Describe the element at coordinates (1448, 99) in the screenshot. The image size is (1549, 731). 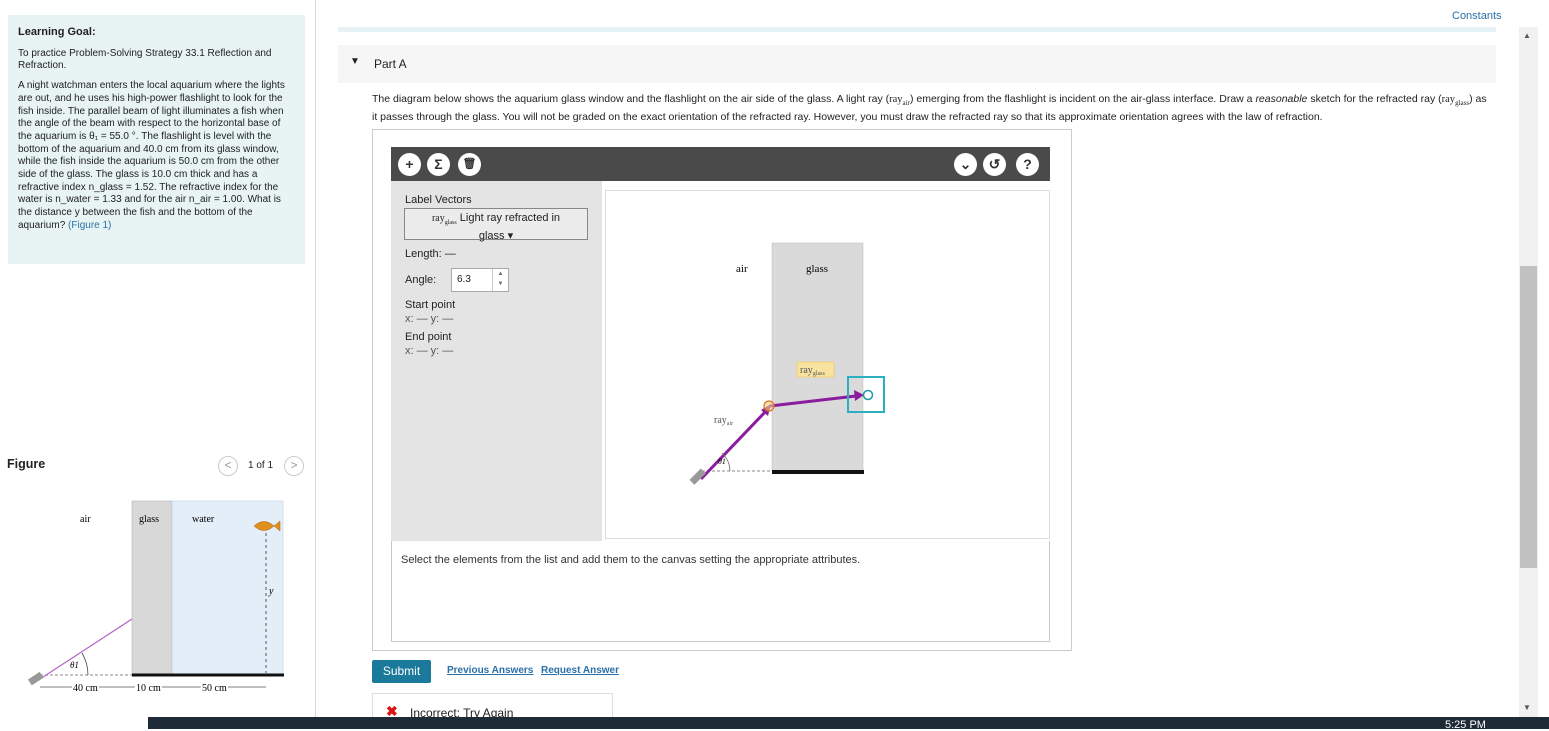
I see `ray-word-2: ray` at that location.